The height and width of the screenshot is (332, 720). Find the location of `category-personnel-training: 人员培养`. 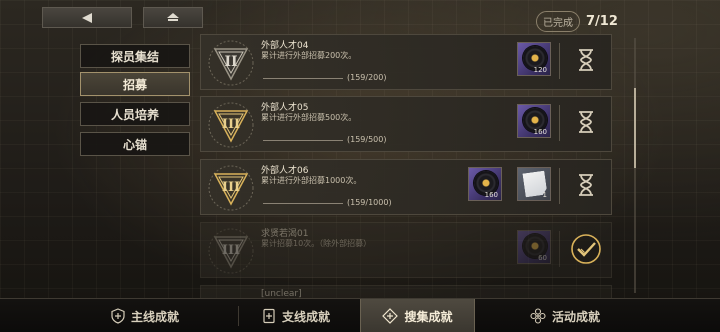

category-personnel-training: 人员培养 is located at coordinates (135, 114).